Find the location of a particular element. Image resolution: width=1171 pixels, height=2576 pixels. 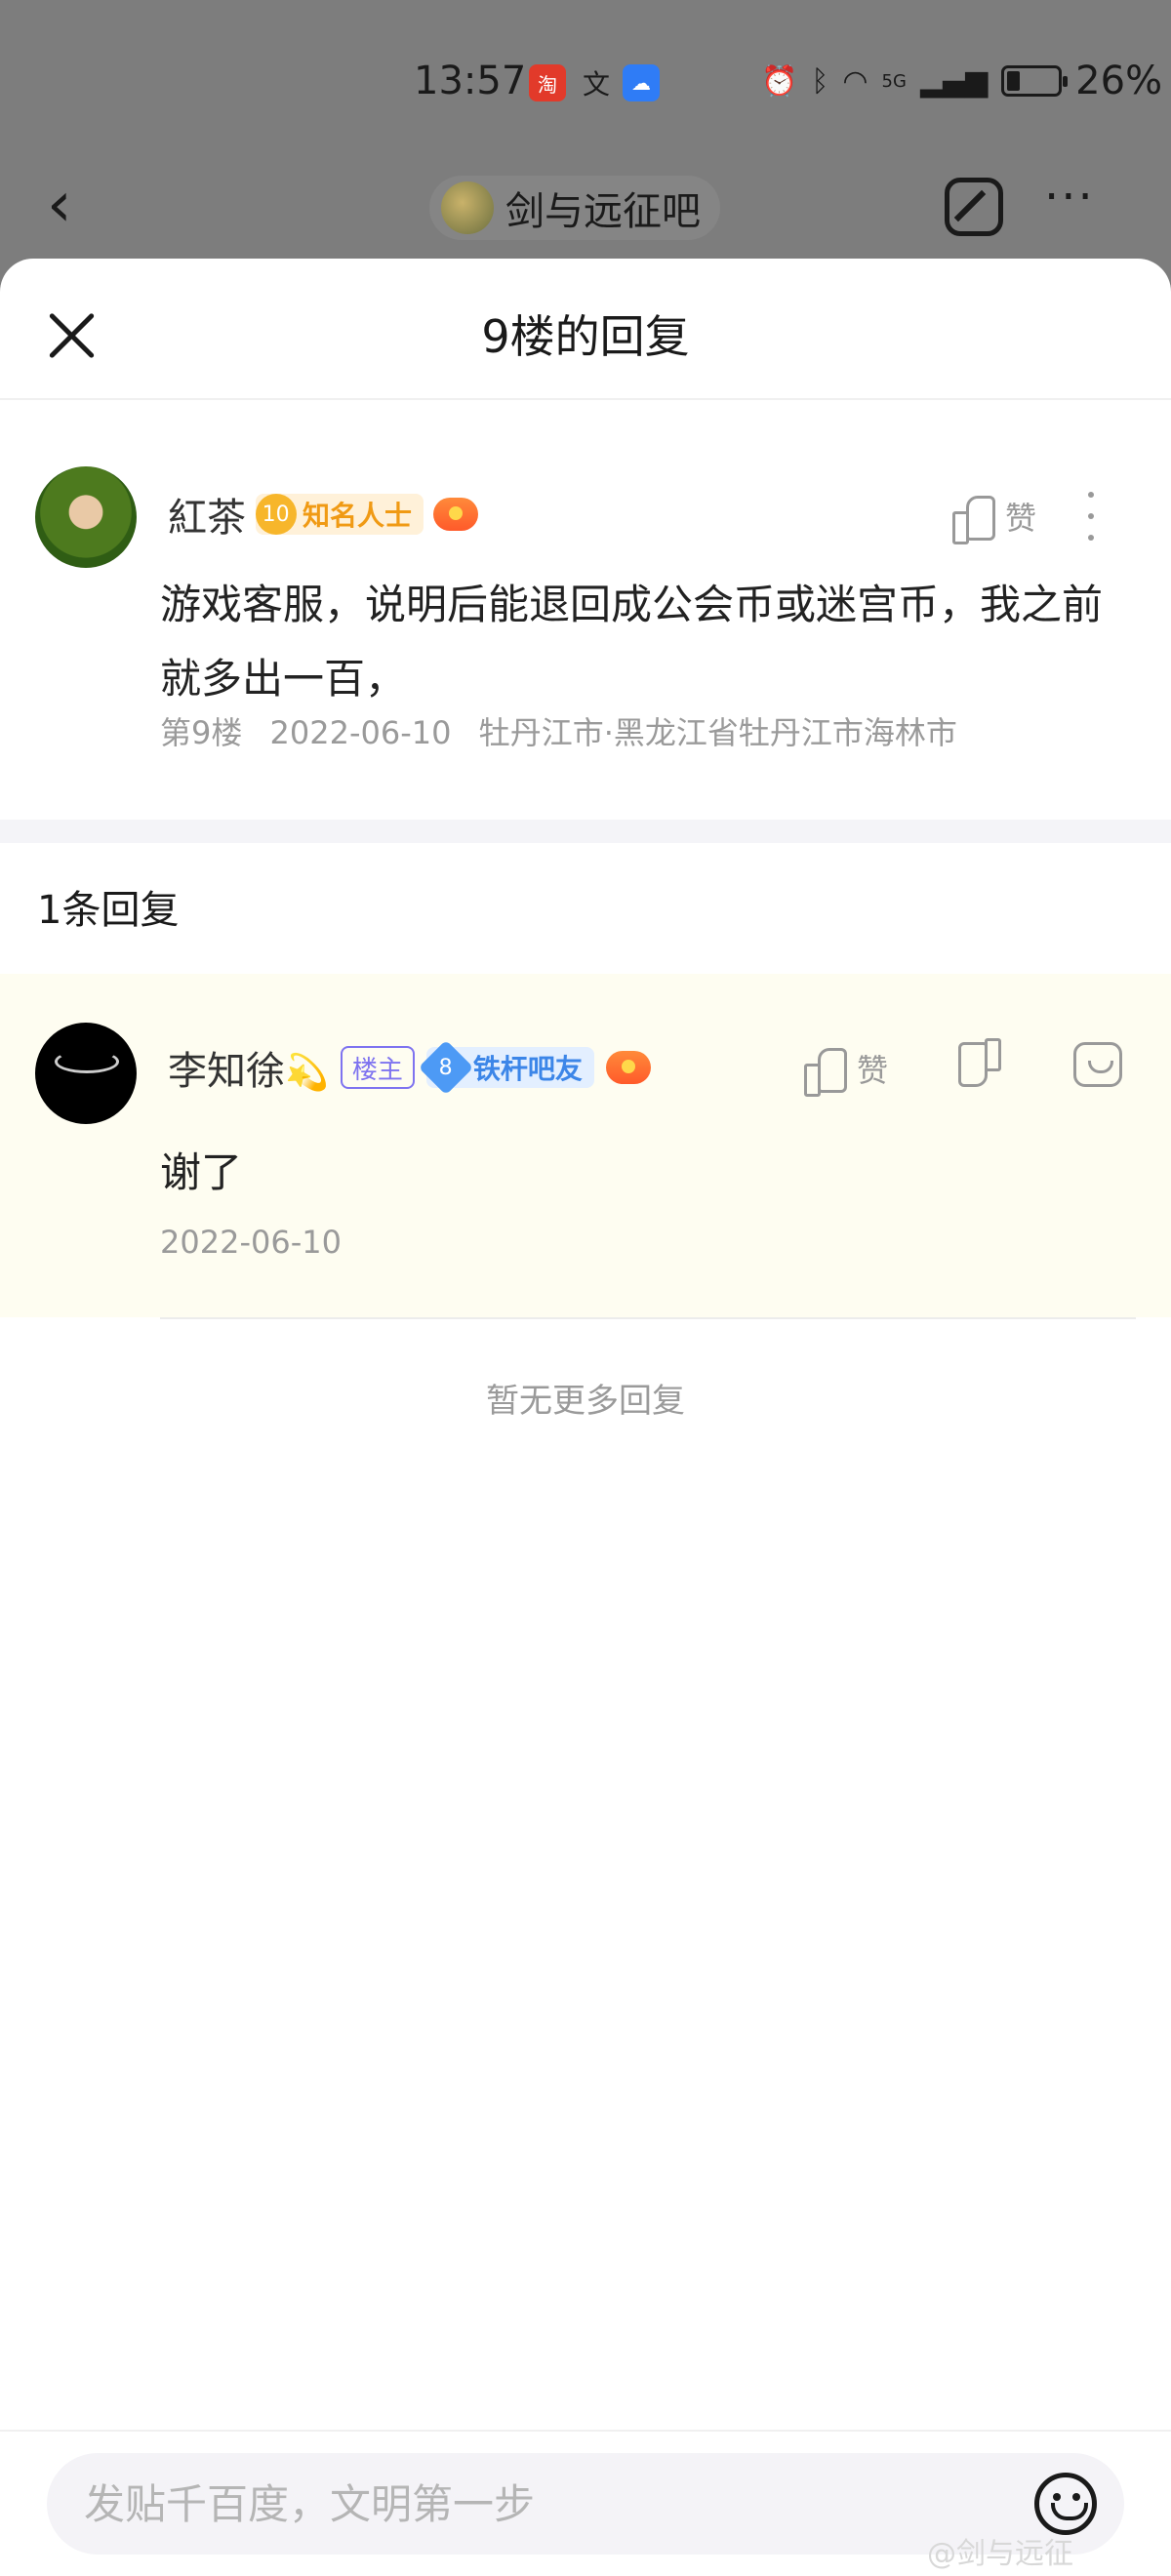

level-number: 10 is located at coordinates (276, 514).